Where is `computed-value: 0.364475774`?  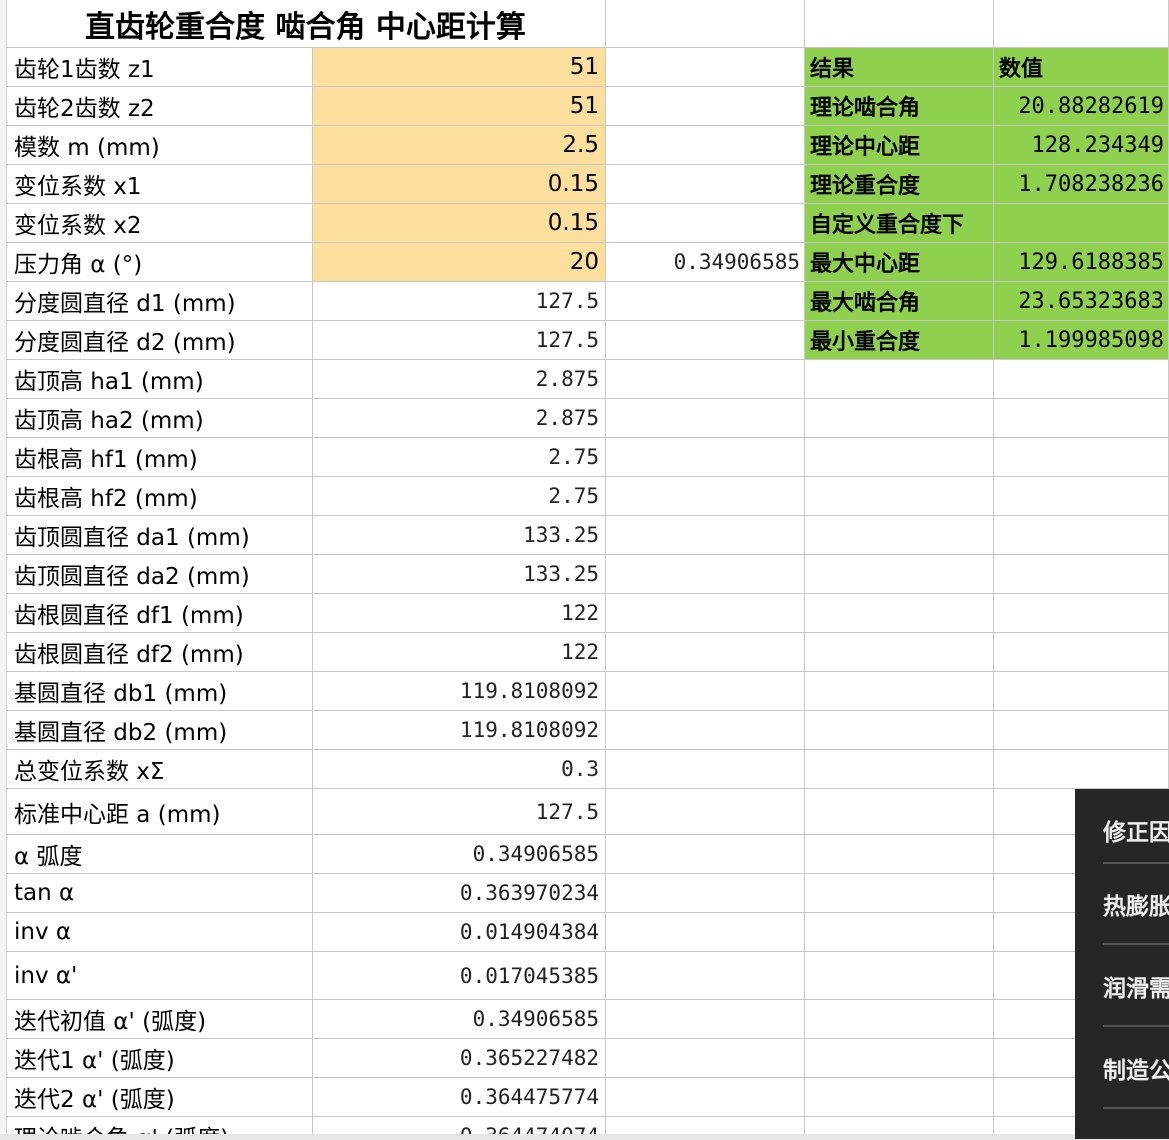 computed-value: 0.364475774 is located at coordinates (459, 1097).